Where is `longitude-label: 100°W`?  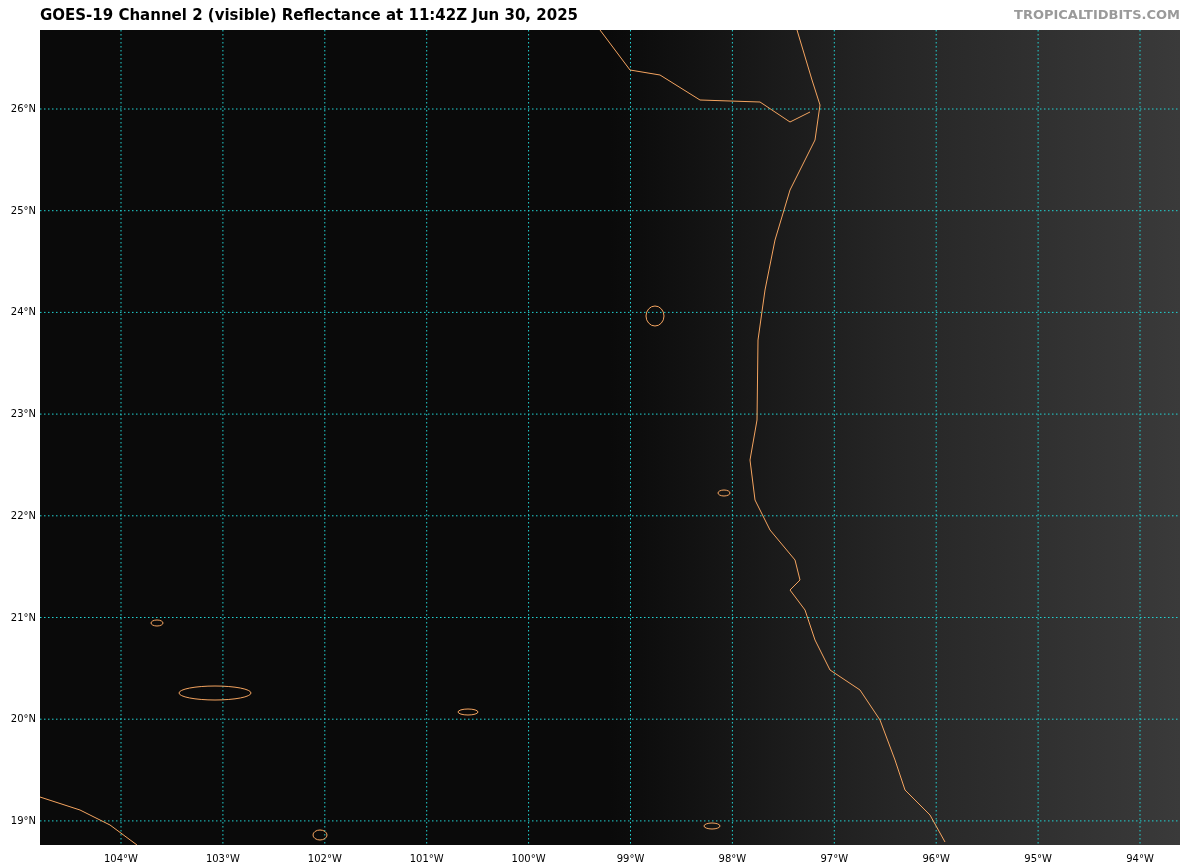 longitude-label: 100°W is located at coordinates (528, 859).